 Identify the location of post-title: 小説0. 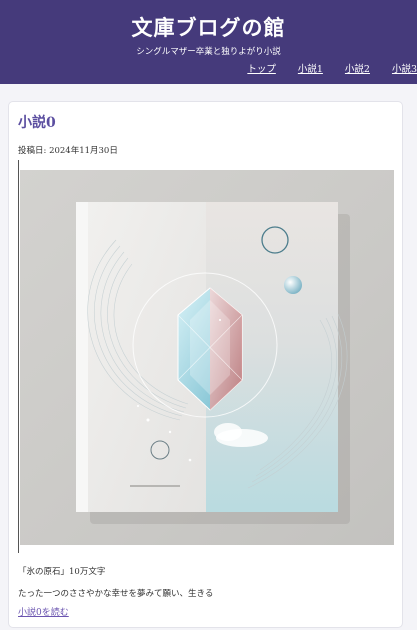
(37, 122).